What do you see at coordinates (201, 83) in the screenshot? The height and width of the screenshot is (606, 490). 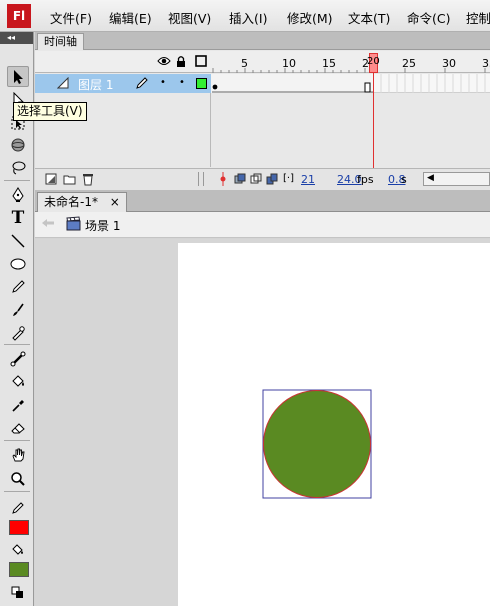 I see `layer-outline-color-box` at bounding box center [201, 83].